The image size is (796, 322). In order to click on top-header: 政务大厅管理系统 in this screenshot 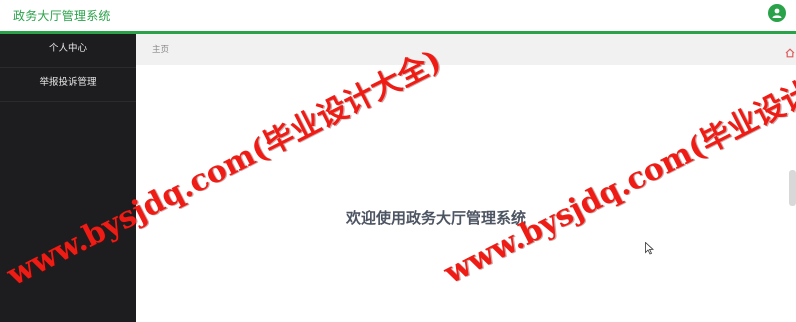, I will do `click(398, 17)`.